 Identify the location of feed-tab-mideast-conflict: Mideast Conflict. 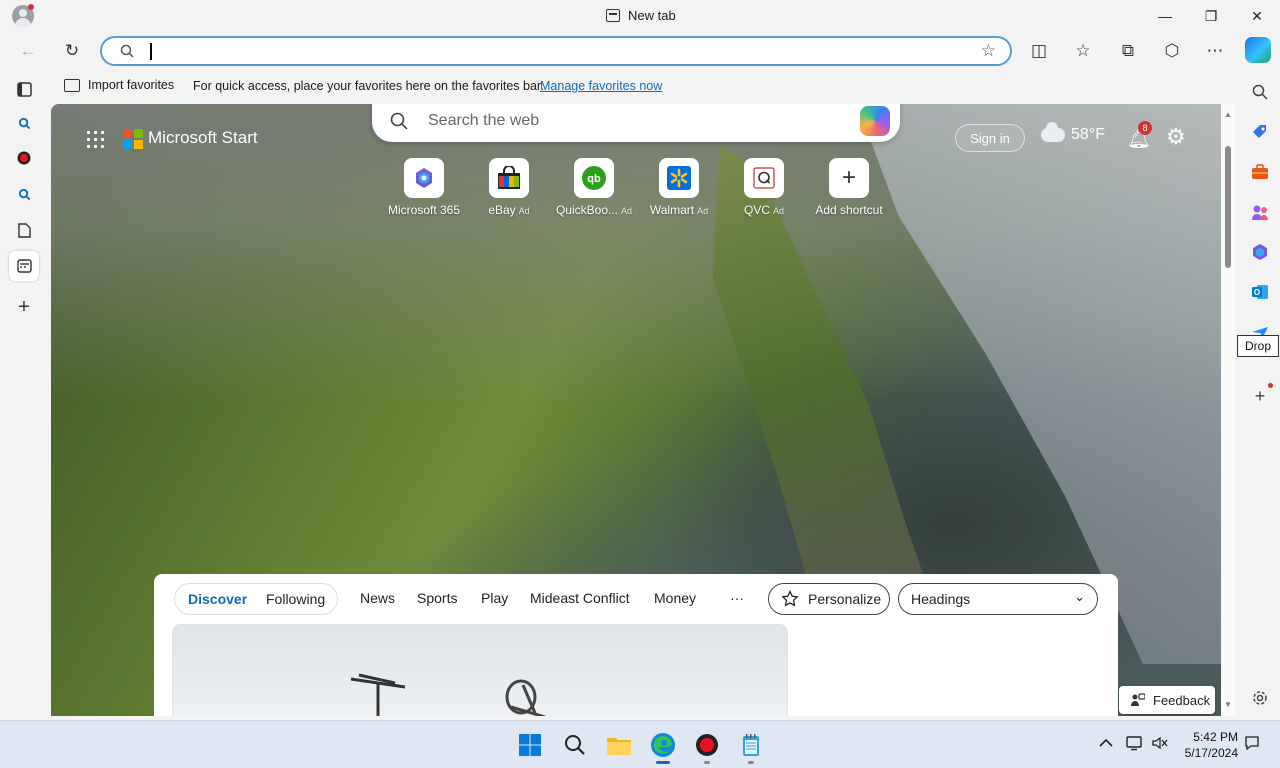
(580, 598).